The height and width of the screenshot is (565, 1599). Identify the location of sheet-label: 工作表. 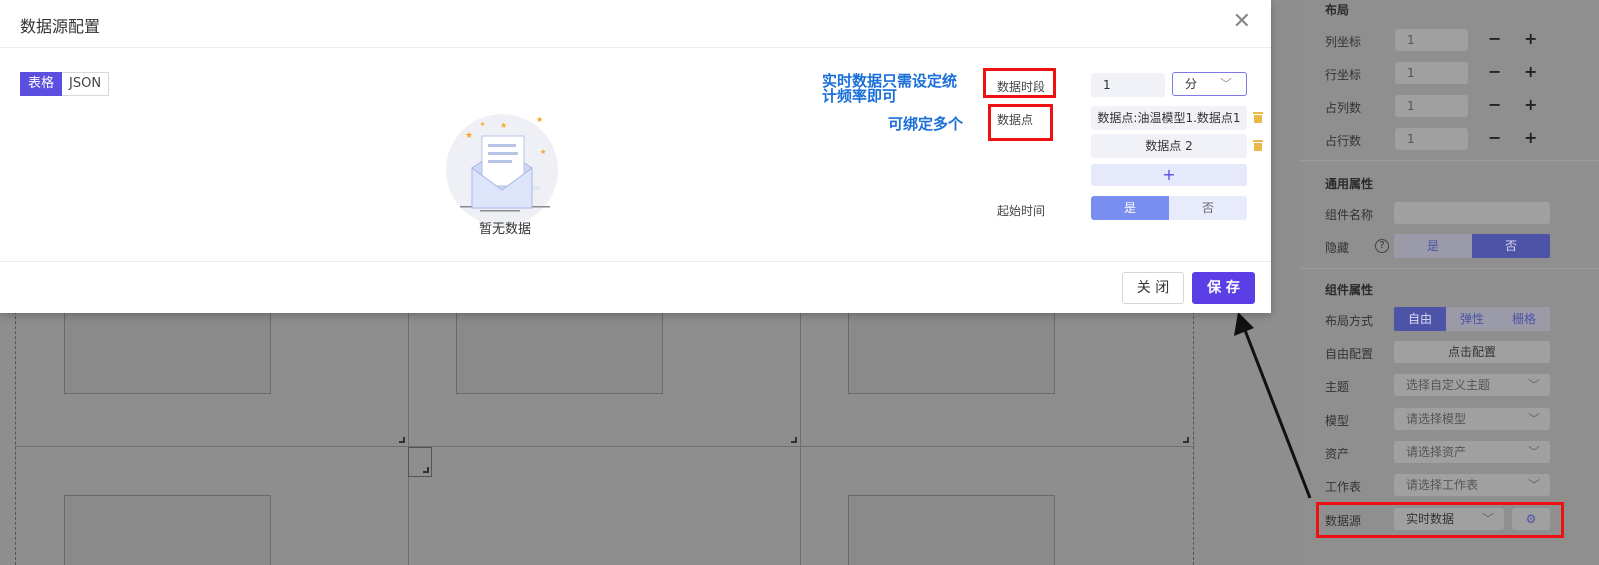
(1343, 487).